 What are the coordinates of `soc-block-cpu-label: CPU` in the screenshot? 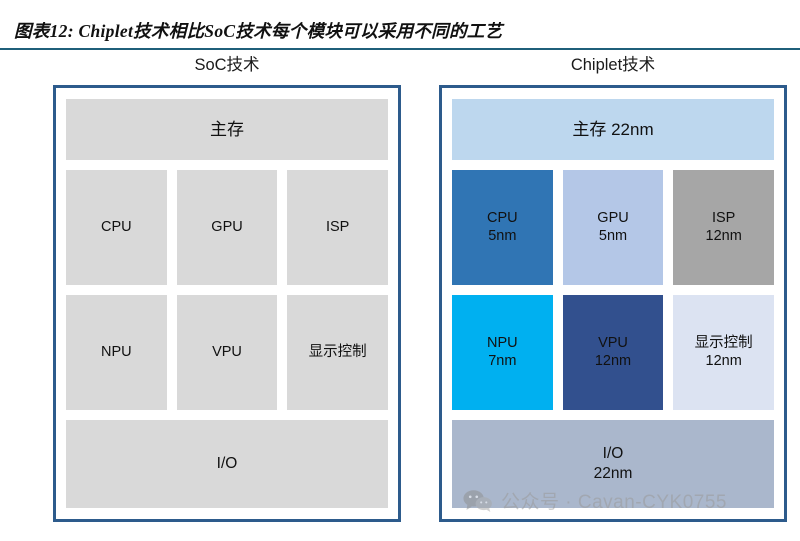 It's located at (116, 227).